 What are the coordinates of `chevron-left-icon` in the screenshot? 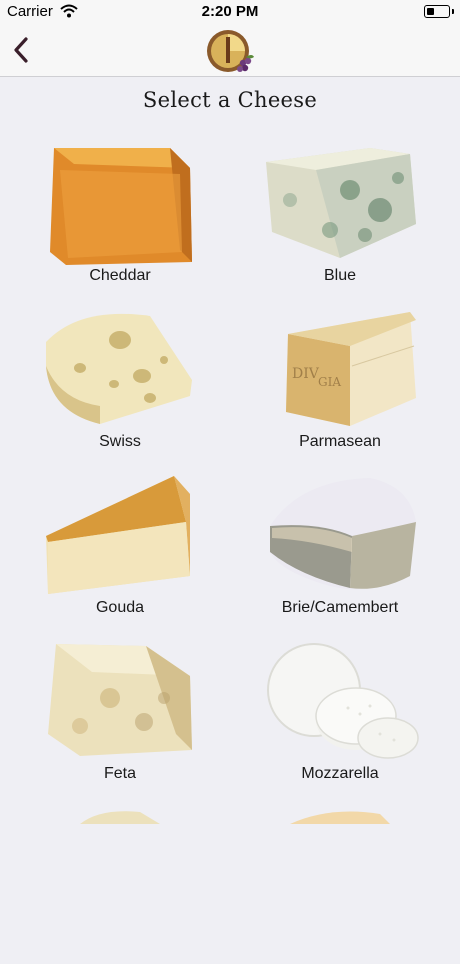 It's located at (21, 50).